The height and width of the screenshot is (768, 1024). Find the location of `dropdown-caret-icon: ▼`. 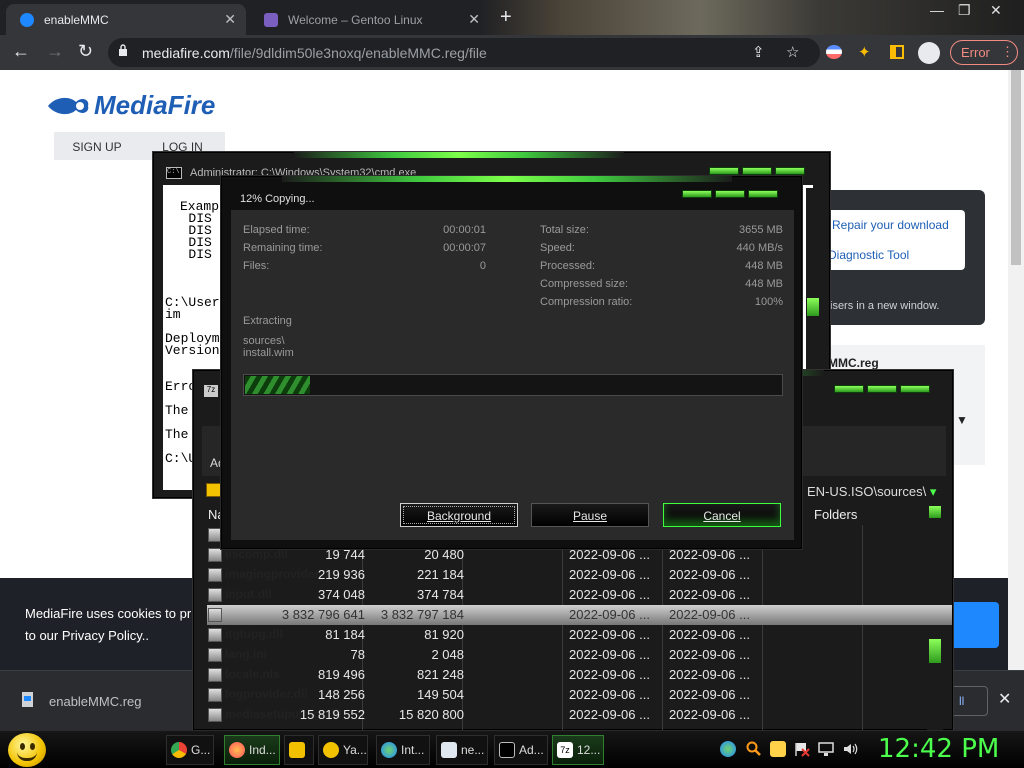

dropdown-caret-icon: ▼ is located at coordinates (962, 420).